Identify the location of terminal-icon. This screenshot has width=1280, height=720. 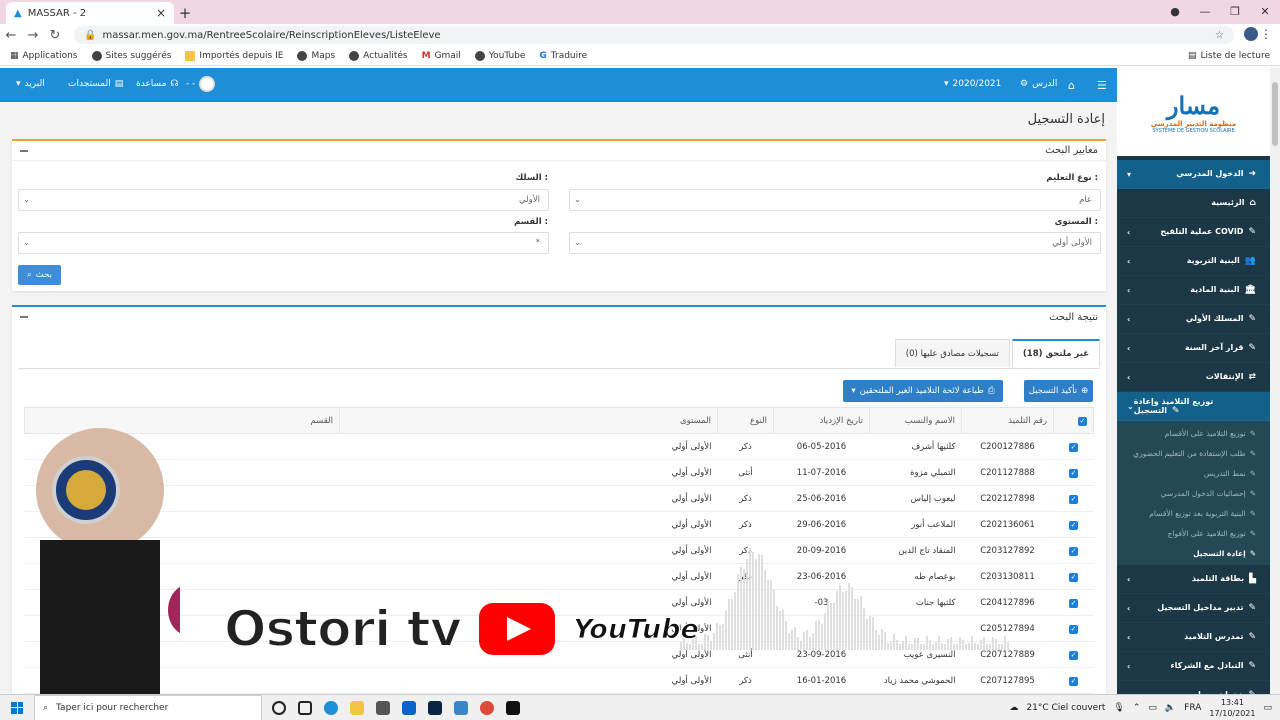
(513, 707).